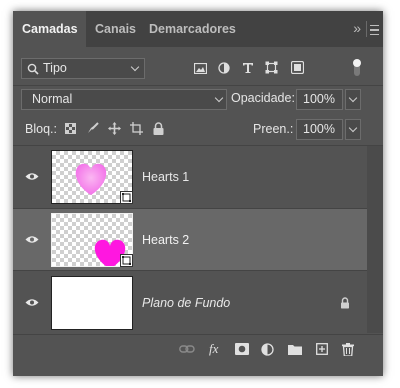 The image size is (400, 388). I want to click on opacity-dropdown-button, so click(353, 99).